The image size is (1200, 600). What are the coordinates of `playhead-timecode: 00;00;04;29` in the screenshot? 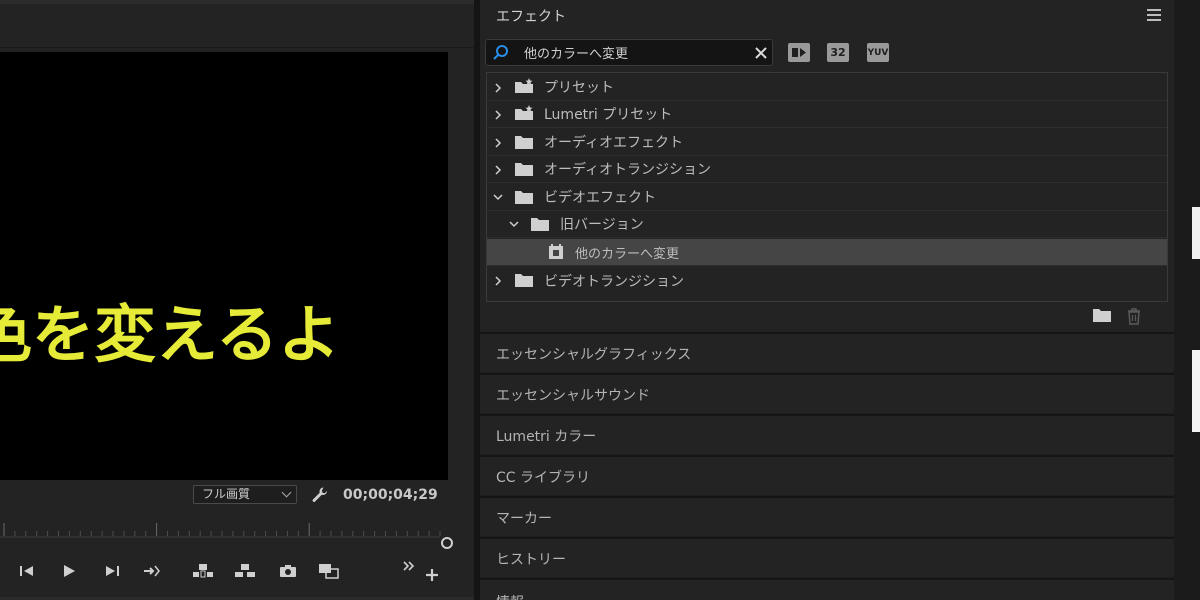 It's located at (390, 495).